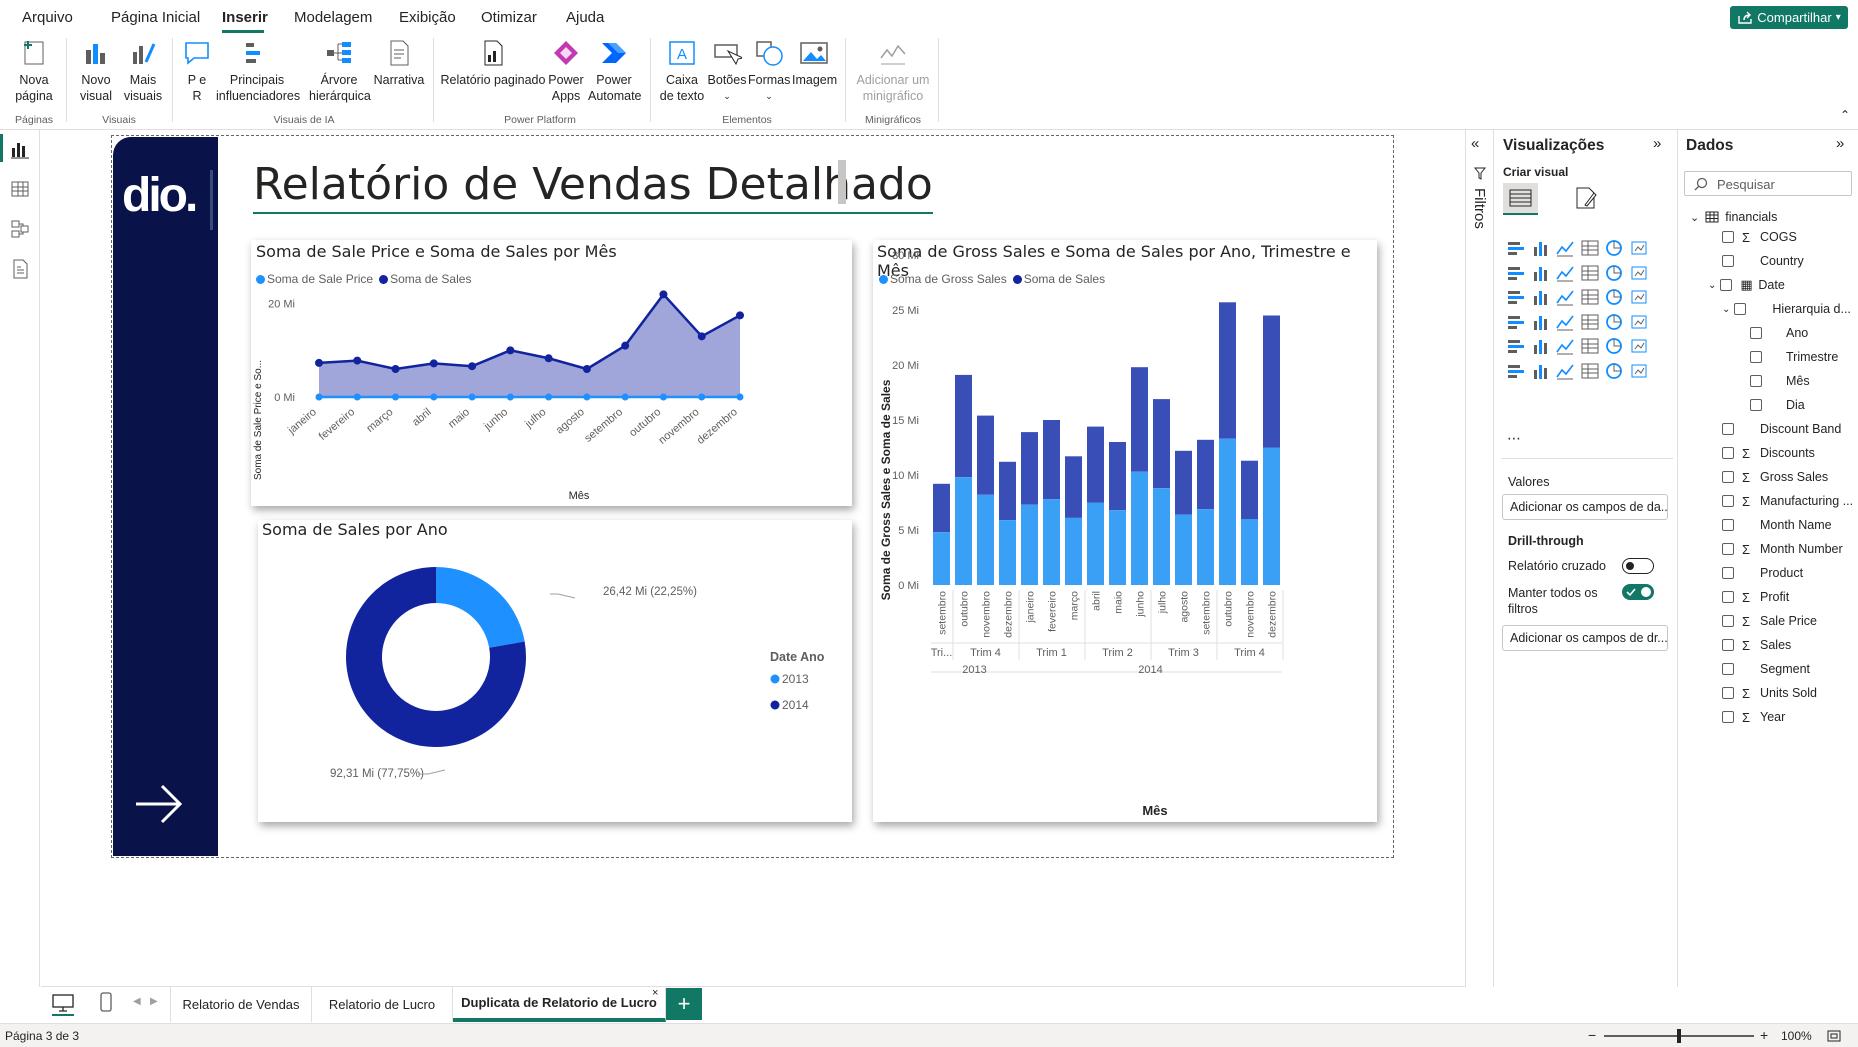  I want to click on line-clustered-visual-icon, so click(1541, 297).